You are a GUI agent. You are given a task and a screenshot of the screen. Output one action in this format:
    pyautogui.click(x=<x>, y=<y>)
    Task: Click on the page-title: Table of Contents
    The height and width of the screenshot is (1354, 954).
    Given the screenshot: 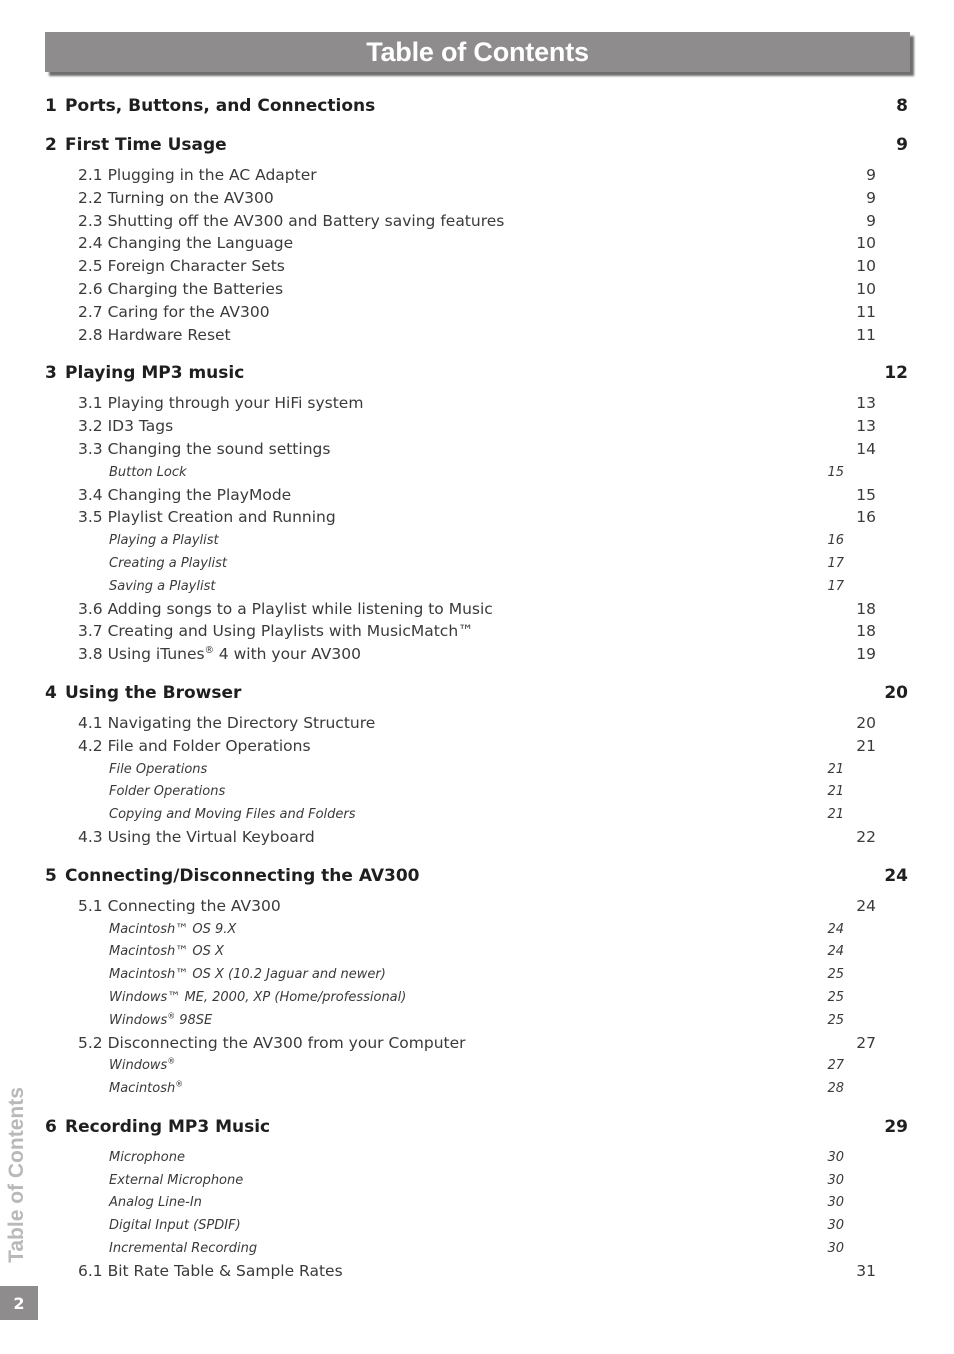 What is the action you would take?
    pyautogui.click(x=477, y=51)
    